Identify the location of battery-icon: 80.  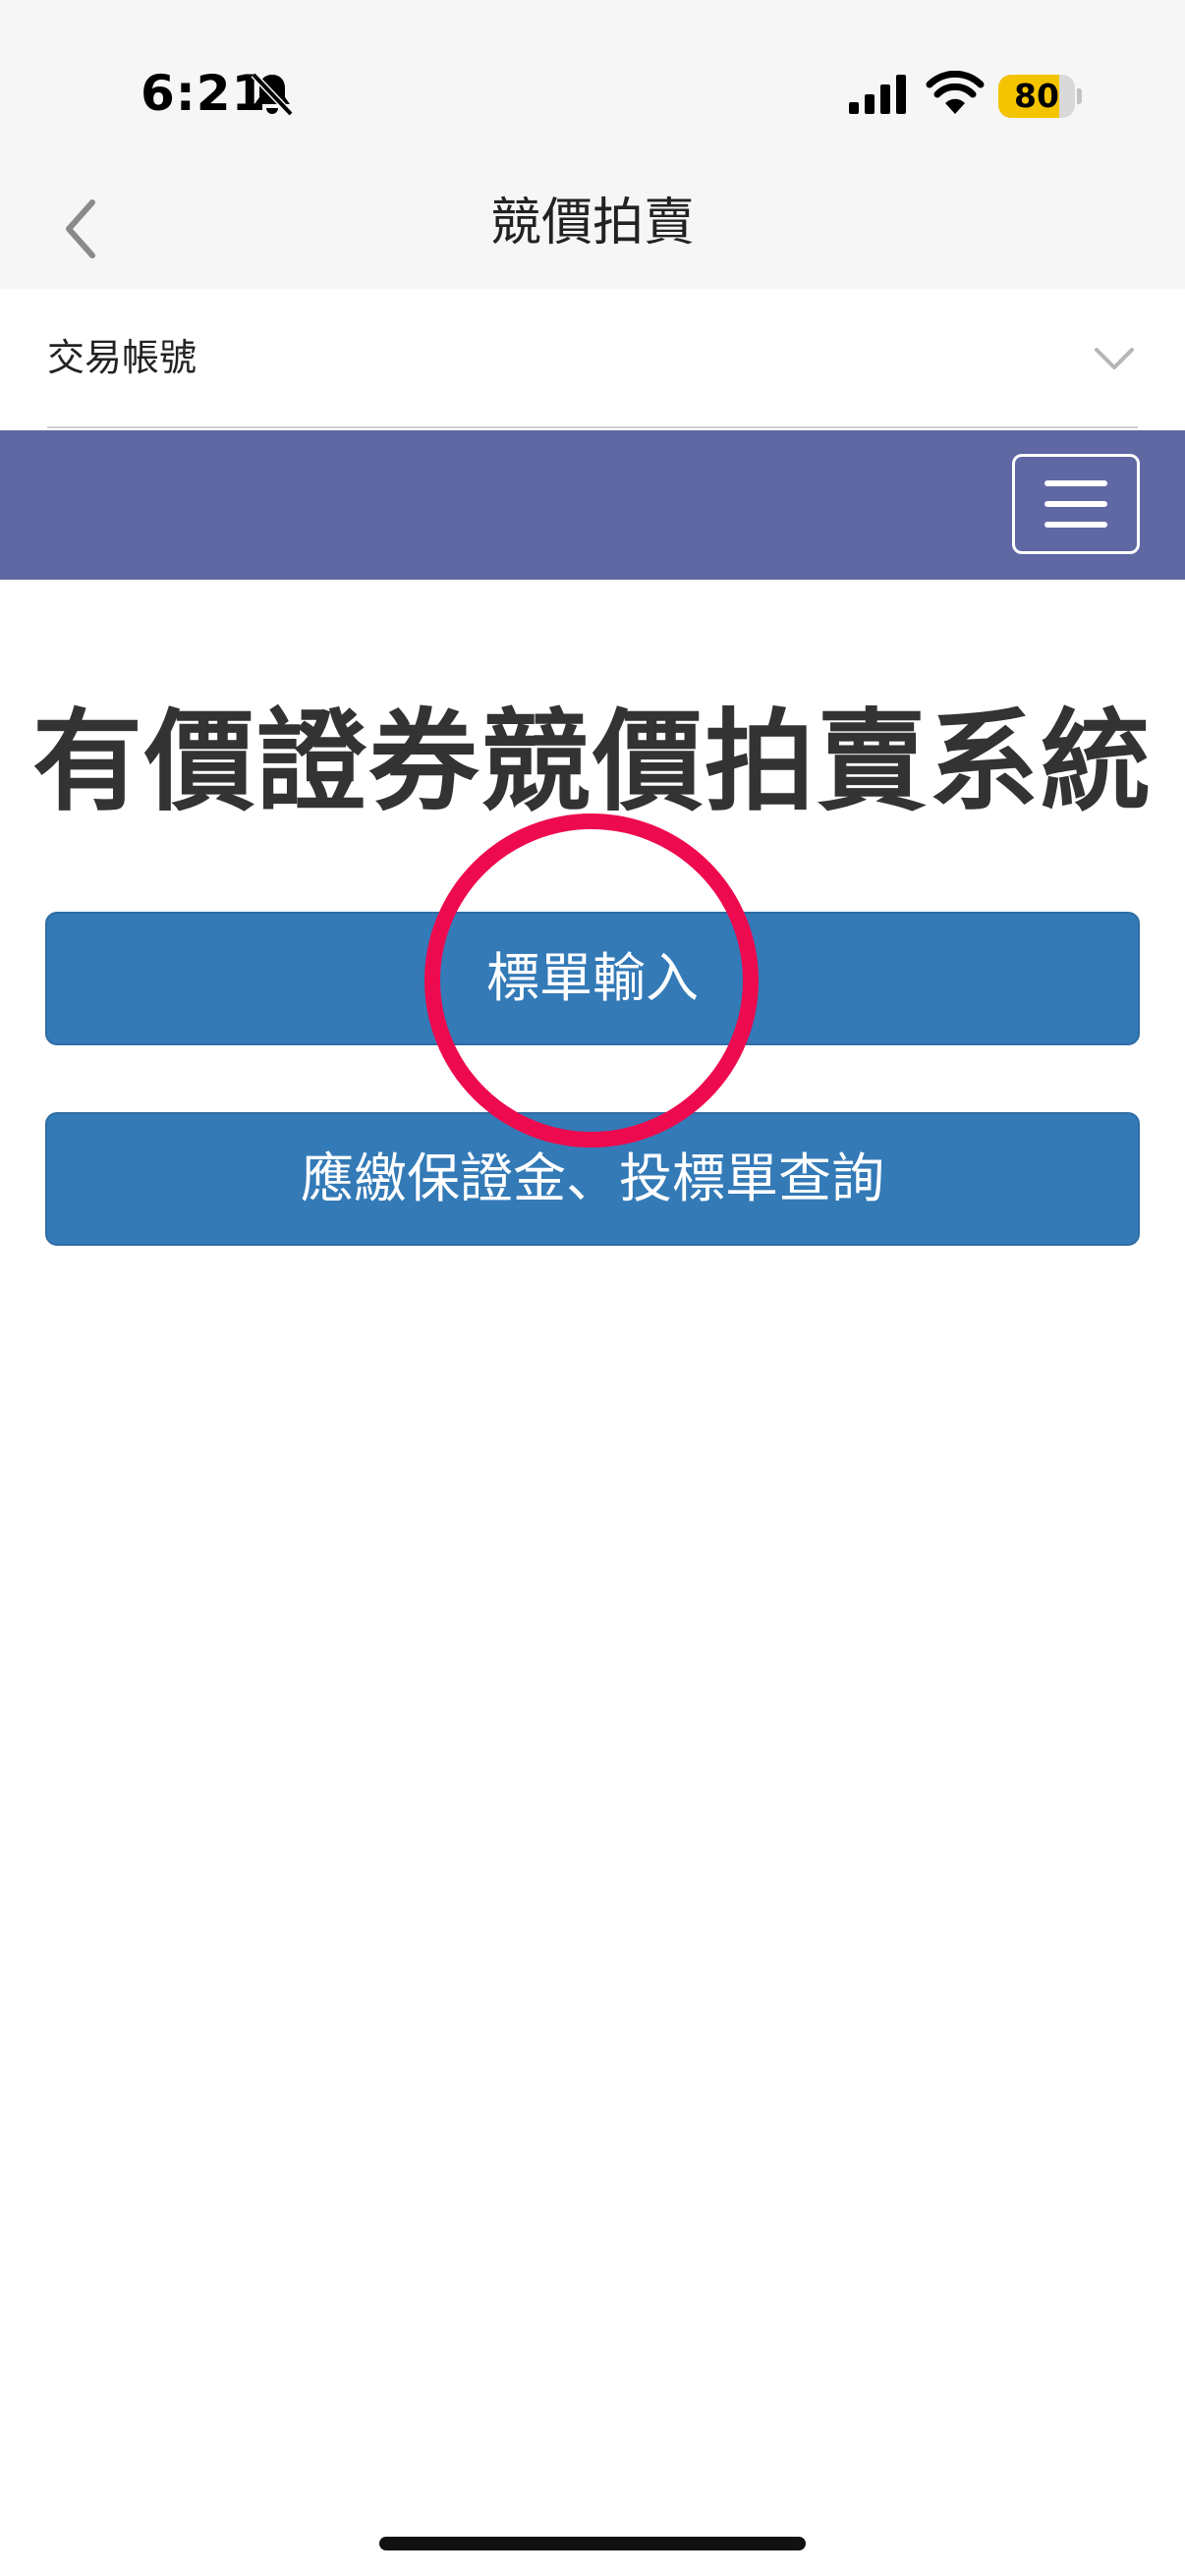
(1040, 96).